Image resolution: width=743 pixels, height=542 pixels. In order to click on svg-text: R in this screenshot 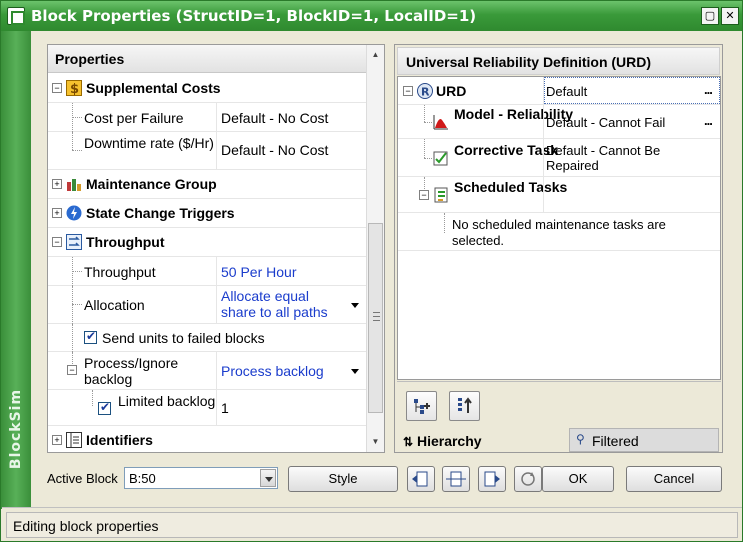, I will do `click(425, 92)`.